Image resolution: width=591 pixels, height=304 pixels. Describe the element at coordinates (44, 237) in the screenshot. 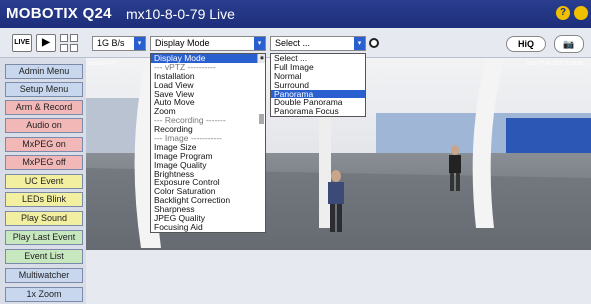

I see `sidebar-button-9: Play Last Event` at that location.